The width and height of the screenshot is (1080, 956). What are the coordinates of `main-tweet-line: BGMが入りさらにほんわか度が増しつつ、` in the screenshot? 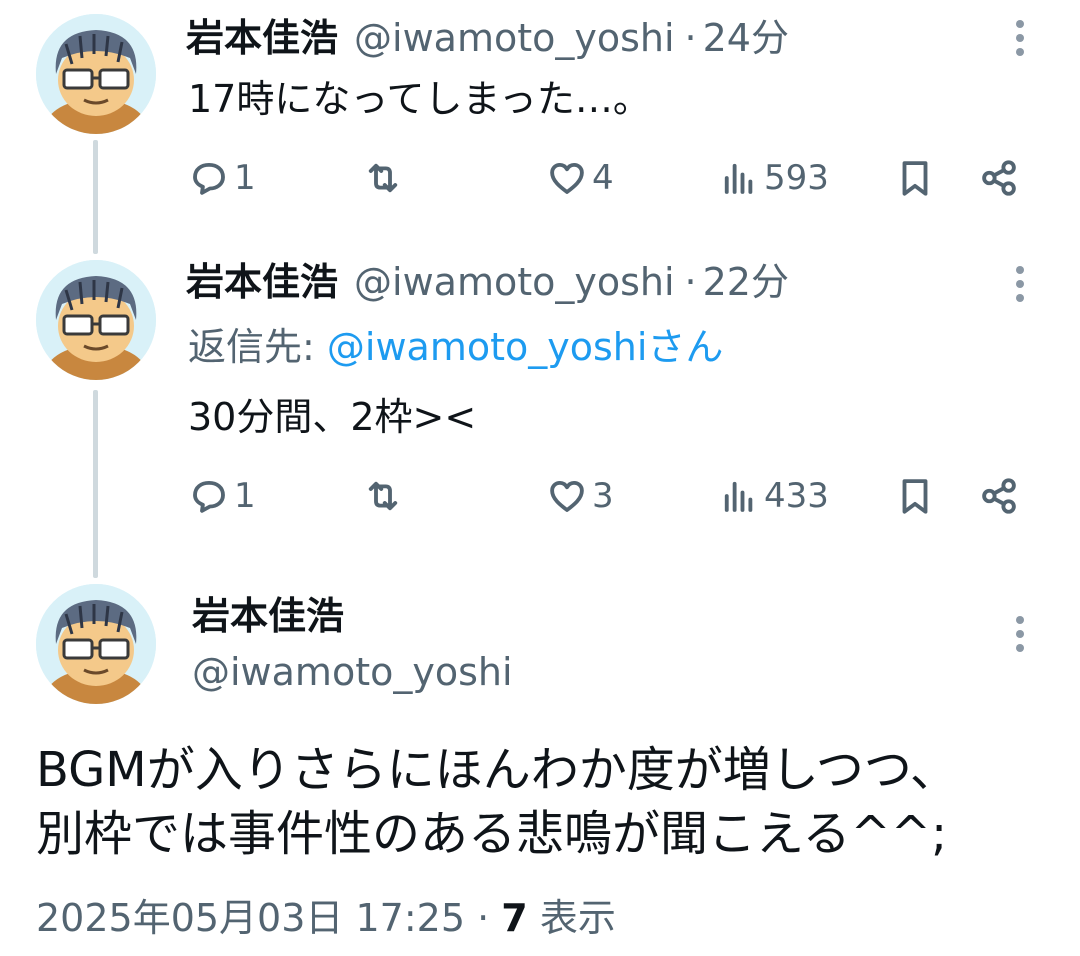 It's located at (497, 770).